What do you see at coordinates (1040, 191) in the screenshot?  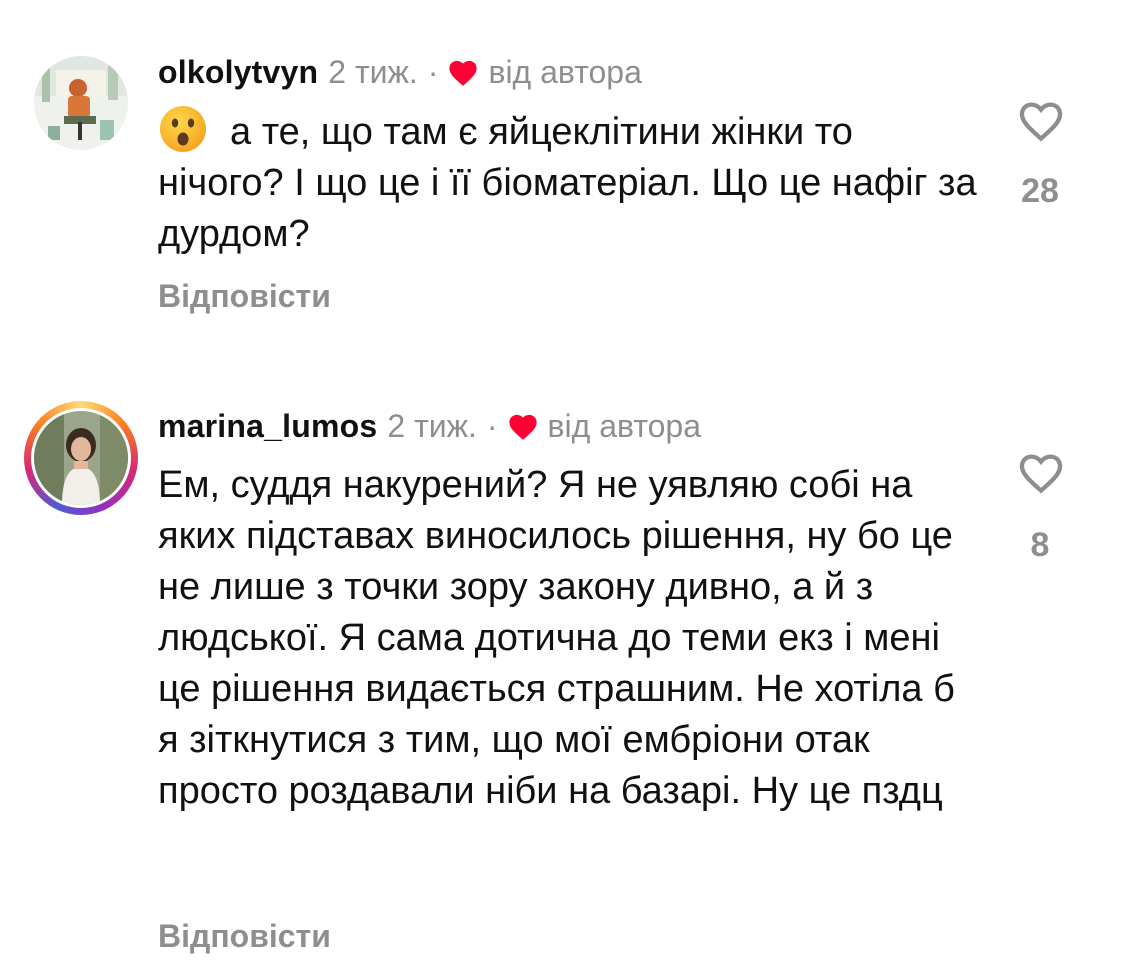 I see `like-count: 28` at bounding box center [1040, 191].